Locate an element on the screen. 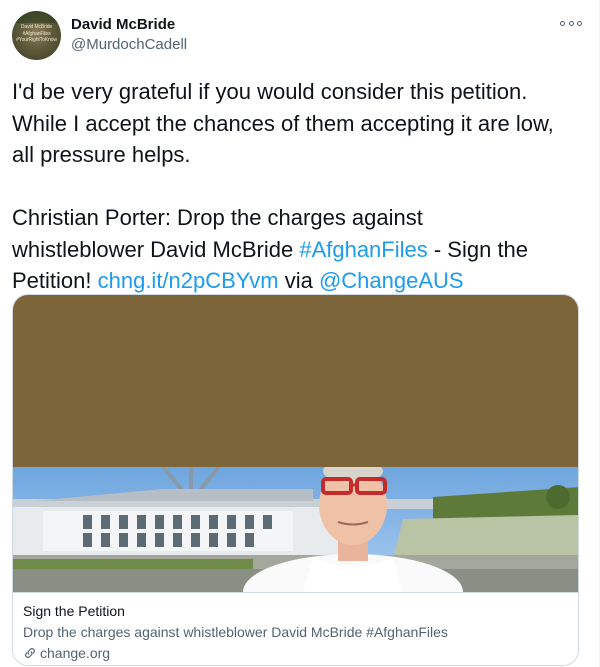 The width and height of the screenshot is (600, 667). link-icon is located at coordinates (30, 653).